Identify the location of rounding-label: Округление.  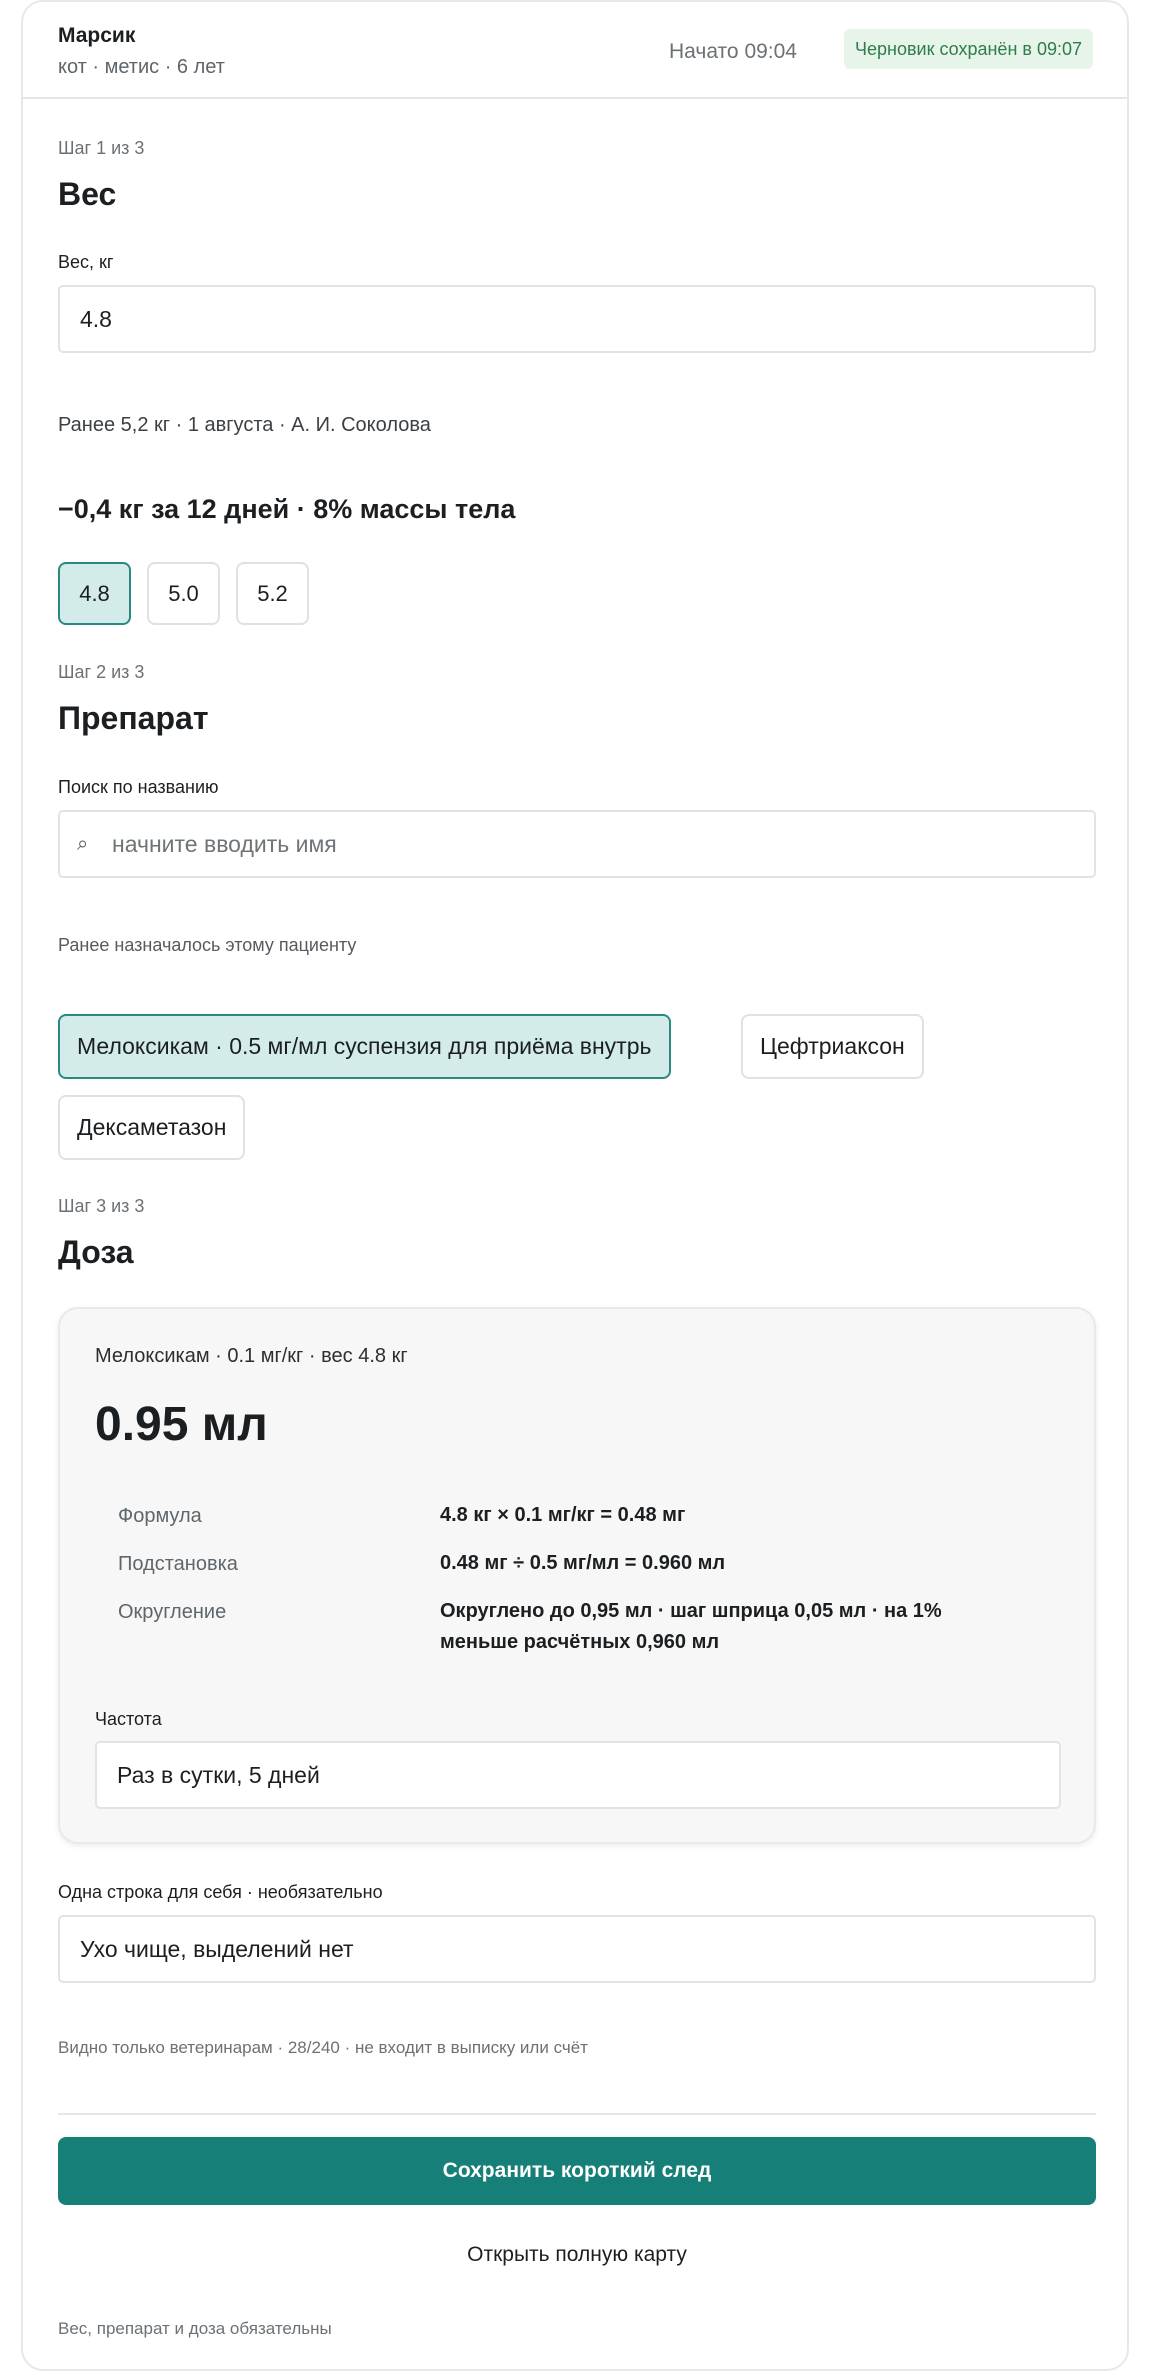
(172, 1612).